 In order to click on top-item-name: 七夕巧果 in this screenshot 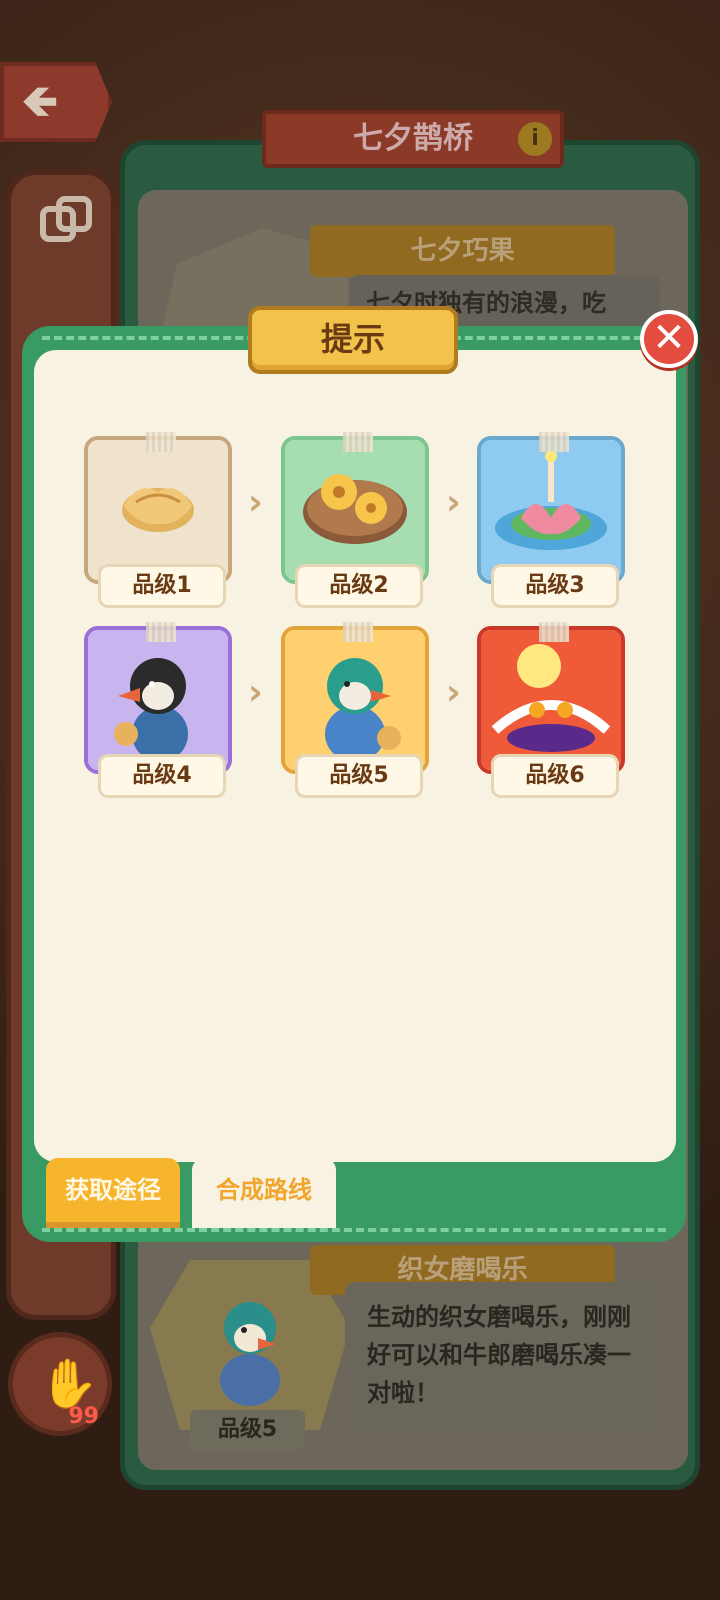, I will do `click(462, 251)`.